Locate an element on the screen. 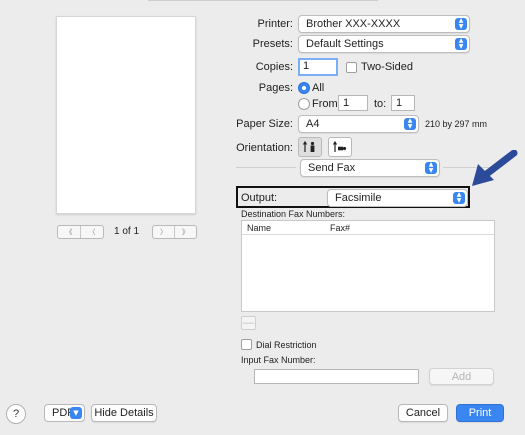 The width and height of the screenshot is (525, 435). destination-table: Name Fax# is located at coordinates (368, 266).